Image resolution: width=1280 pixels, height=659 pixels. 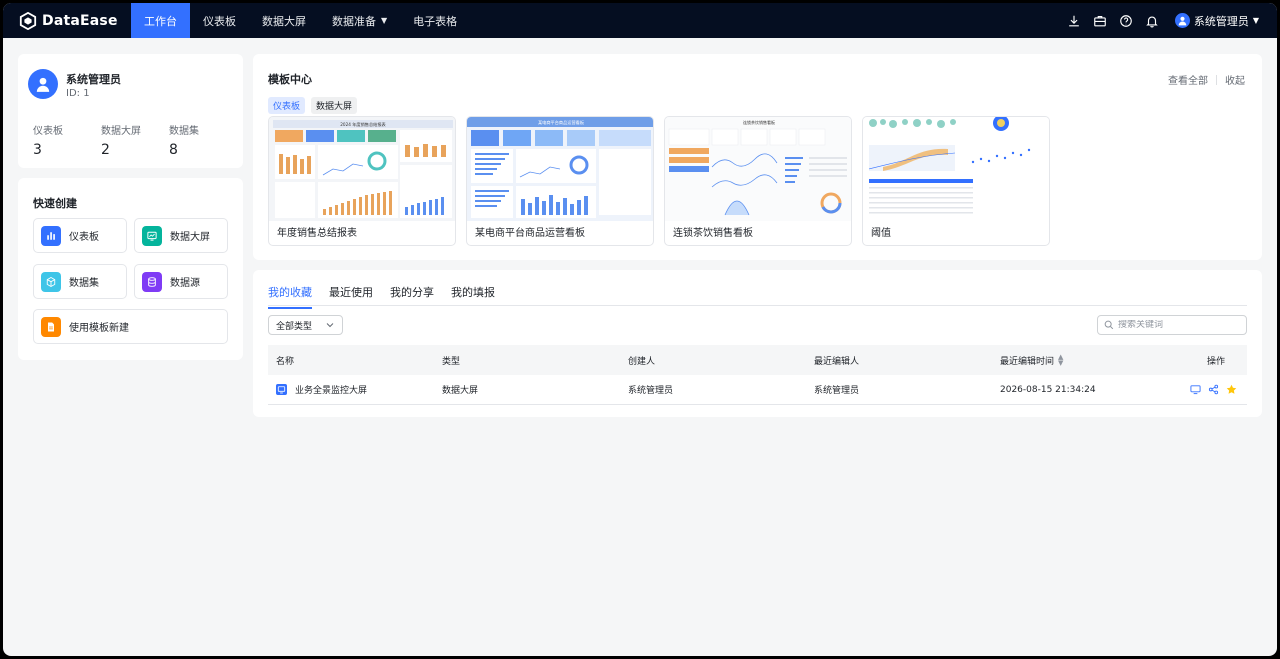 I want to click on template-card-tea-chain: 连锁茶饮销售看板 连锁茶饮销售看板, so click(x=758, y=181).